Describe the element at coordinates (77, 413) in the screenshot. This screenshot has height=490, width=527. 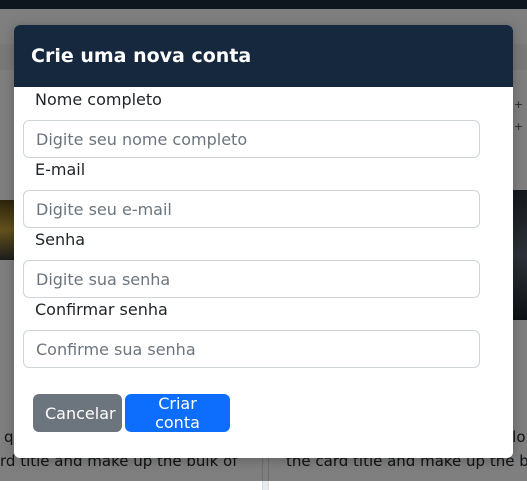
I see `cancel-button: Cancelar` at that location.